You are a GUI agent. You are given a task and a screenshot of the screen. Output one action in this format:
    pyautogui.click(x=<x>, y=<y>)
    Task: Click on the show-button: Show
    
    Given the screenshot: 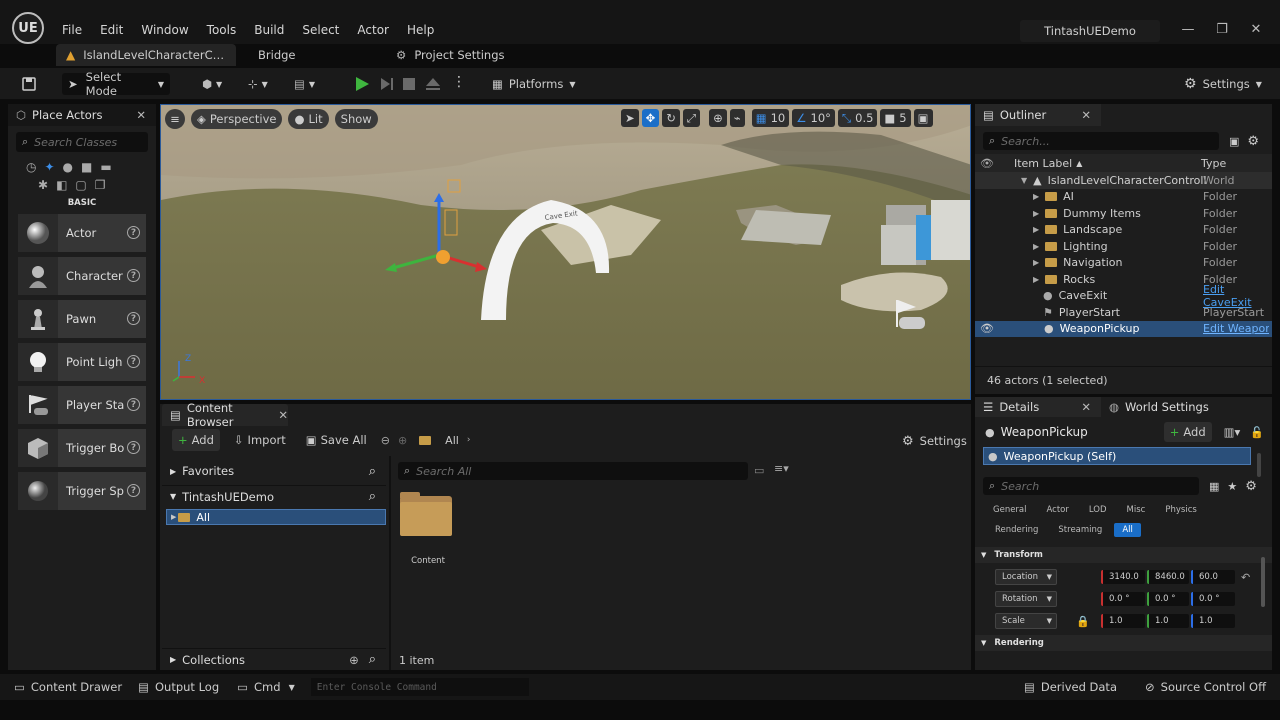 What is the action you would take?
    pyautogui.click(x=356, y=119)
    